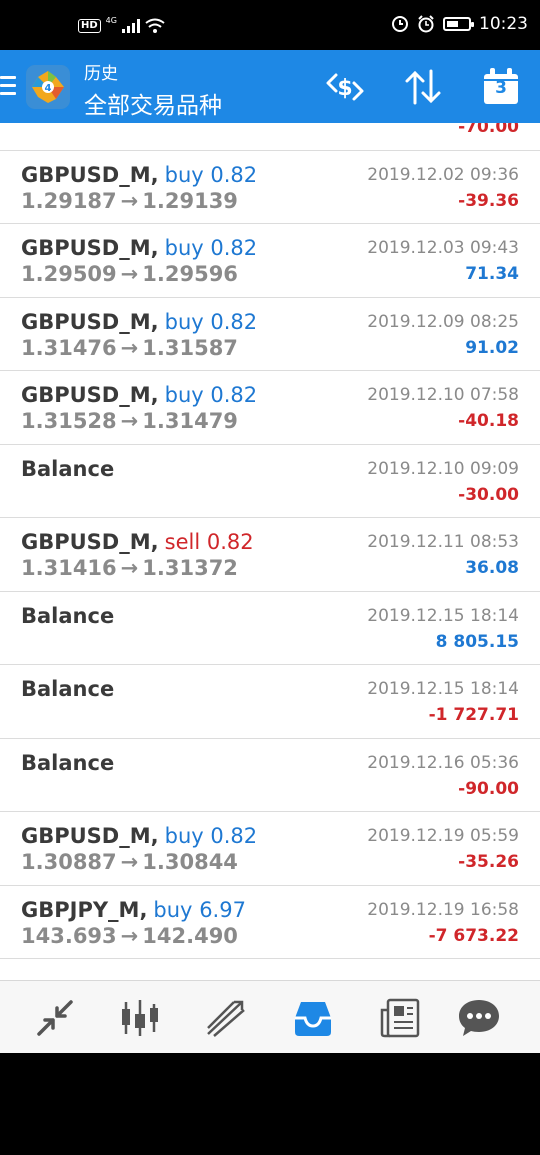  What do you see at coordinates (270, 137) in the screenshot?
I see `balance-row: Balance2019.12.02 06:27-70.00` at bounding box center [270, 137].